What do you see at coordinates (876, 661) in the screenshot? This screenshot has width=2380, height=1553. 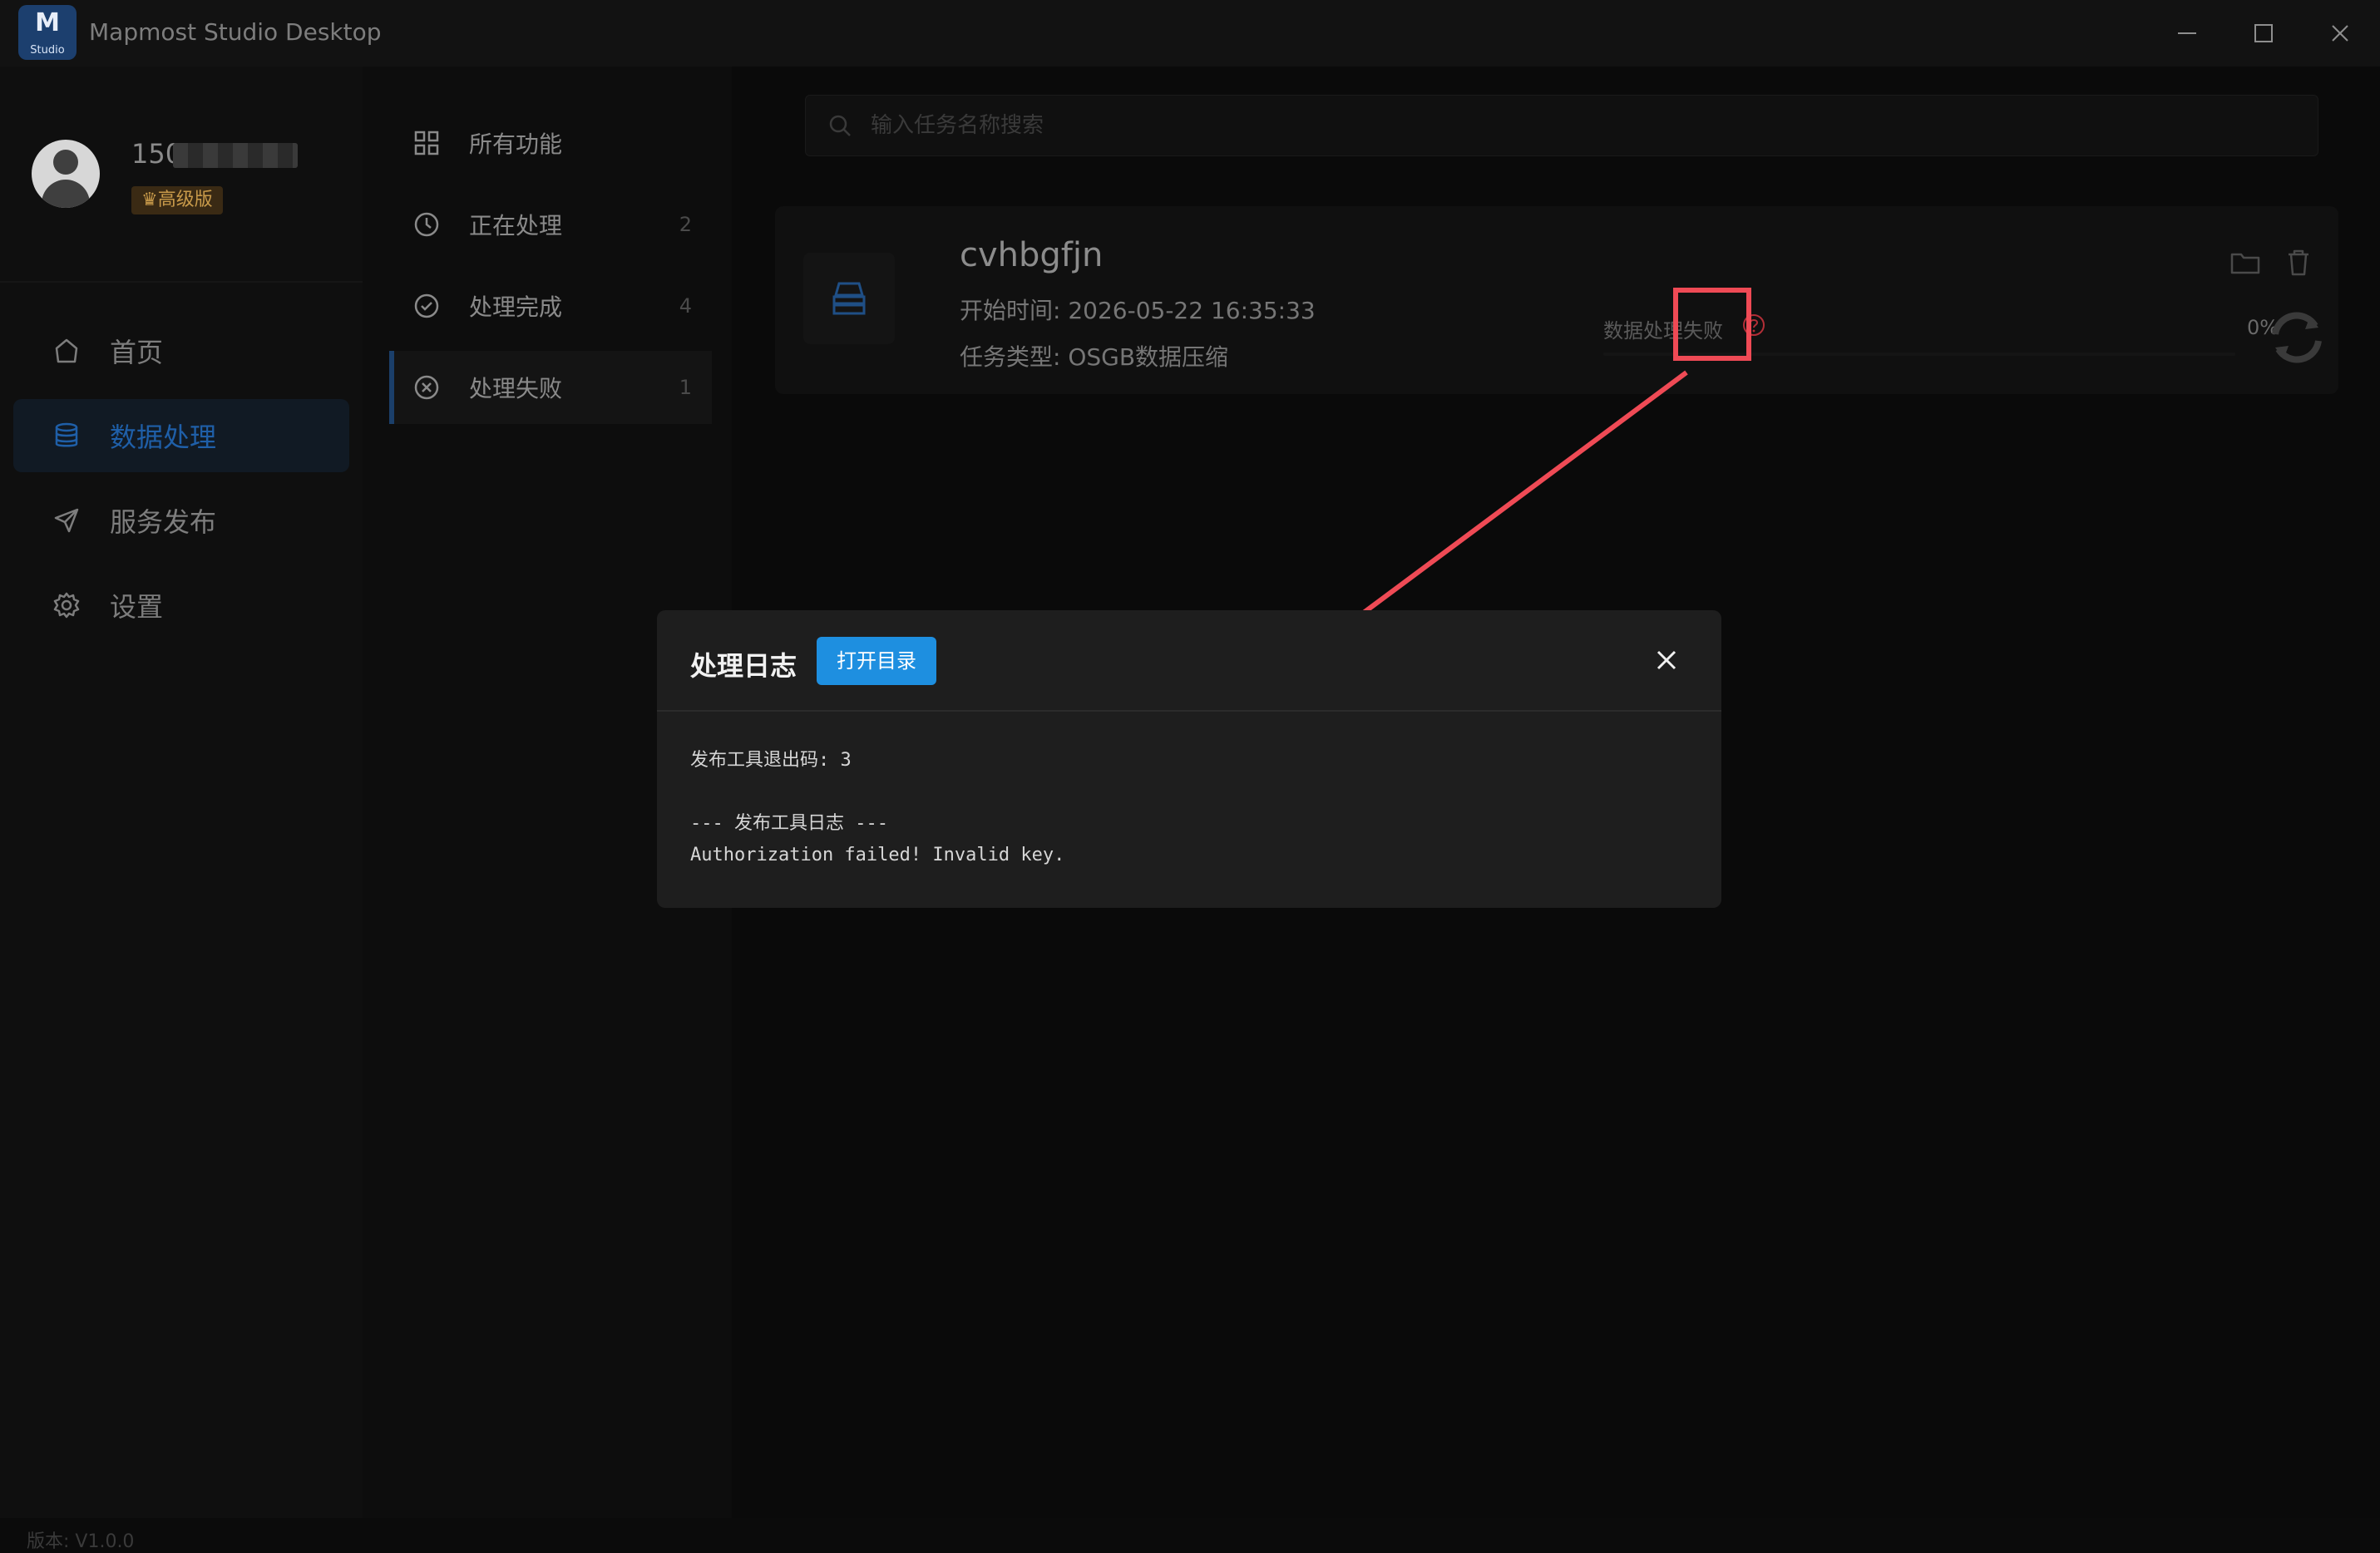 I see `open-directory-button: 打开目录` at bounding box center [876, 661].